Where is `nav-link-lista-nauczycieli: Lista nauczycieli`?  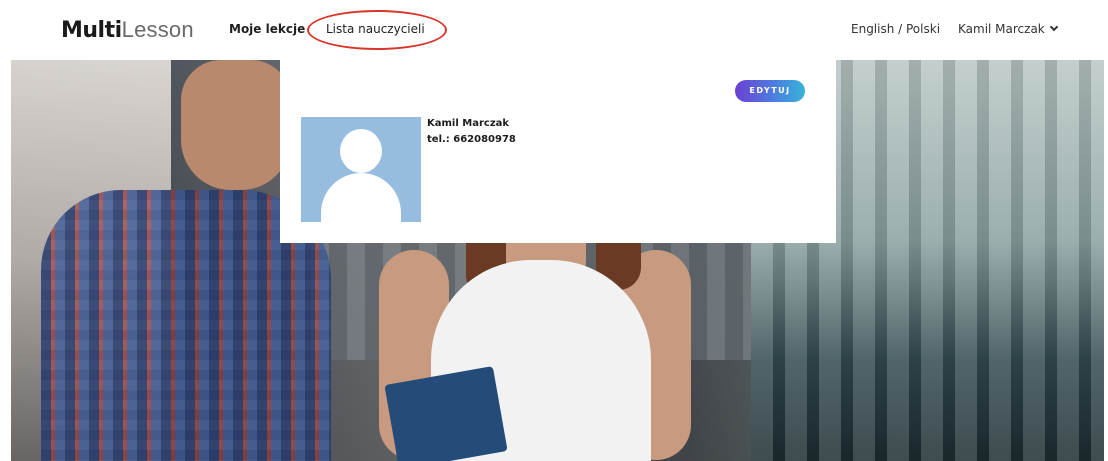
nav-link-lista-nauczycieli: Lista nauczycieli is located at coordinates (375, 29).